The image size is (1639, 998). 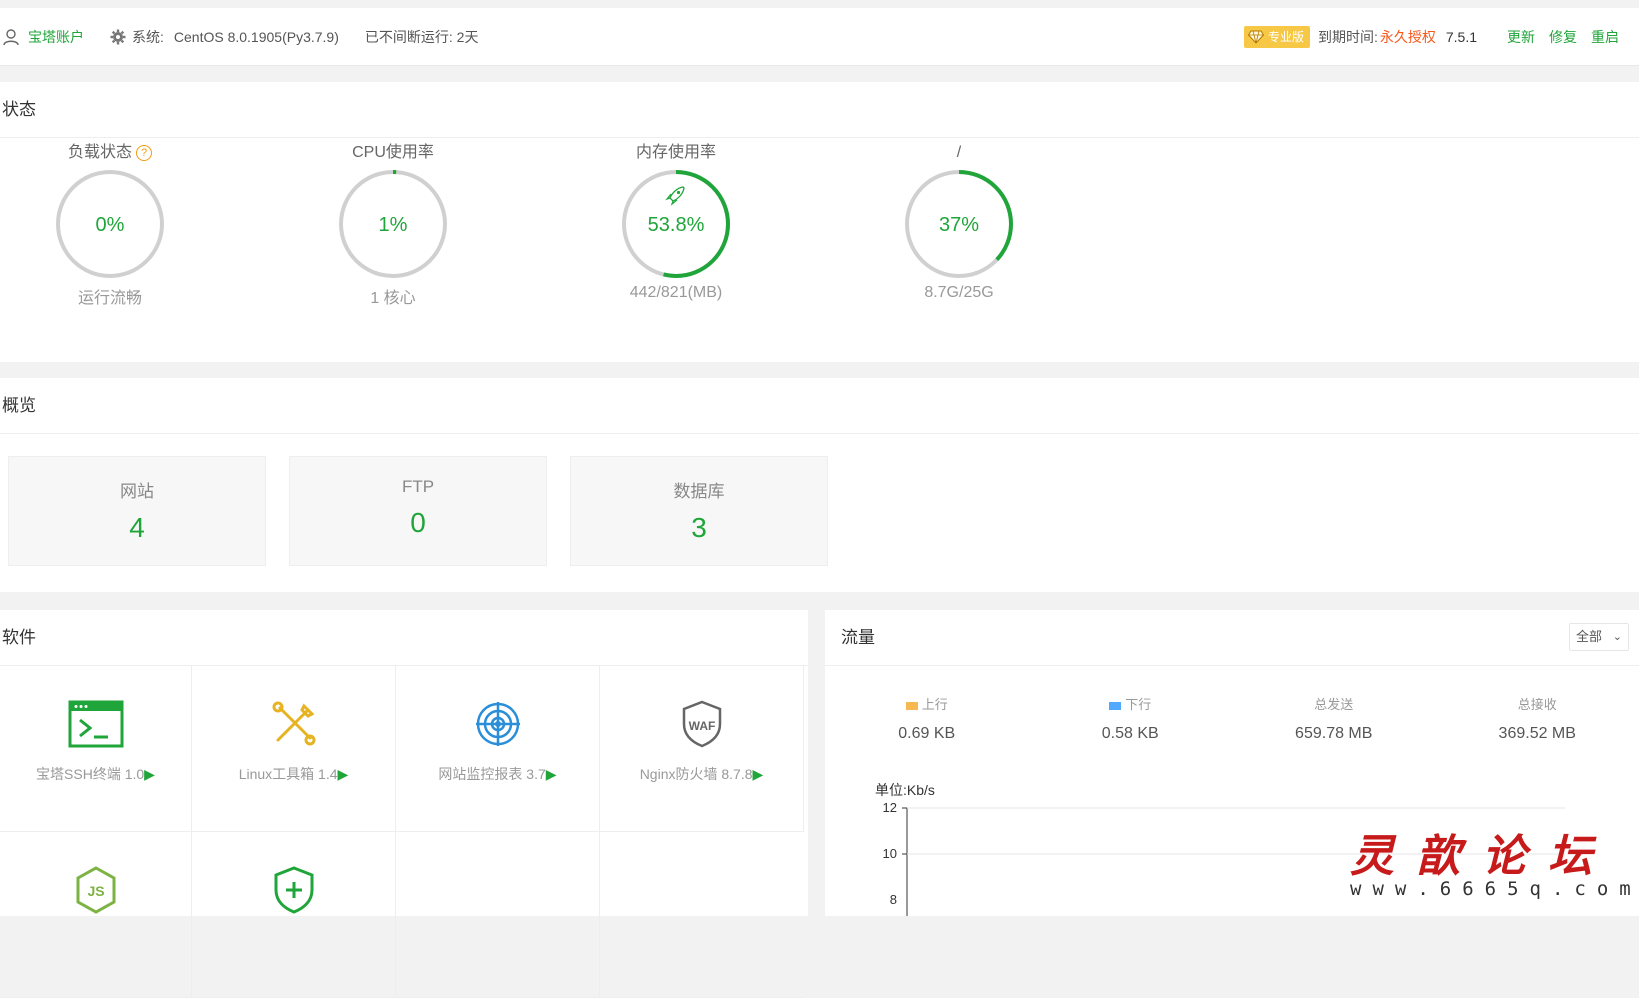 What do you see at coordinates (1537, 718) in the screenshot?
I see `traffic-stat-total-received: 总接收 369.52 MB` at bounding box center [1537, 718].